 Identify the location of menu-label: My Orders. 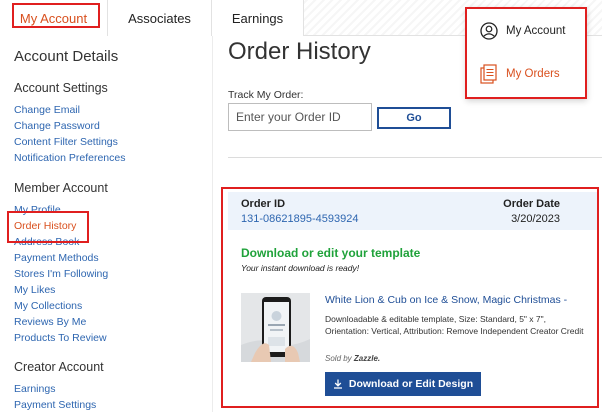
(533, 74).